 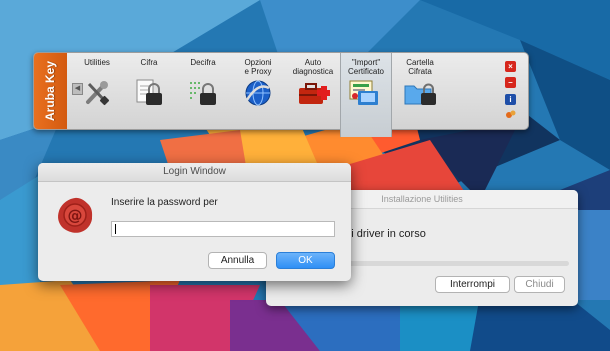 I want to click on ok-button: OK, so click(x=305, y=260).